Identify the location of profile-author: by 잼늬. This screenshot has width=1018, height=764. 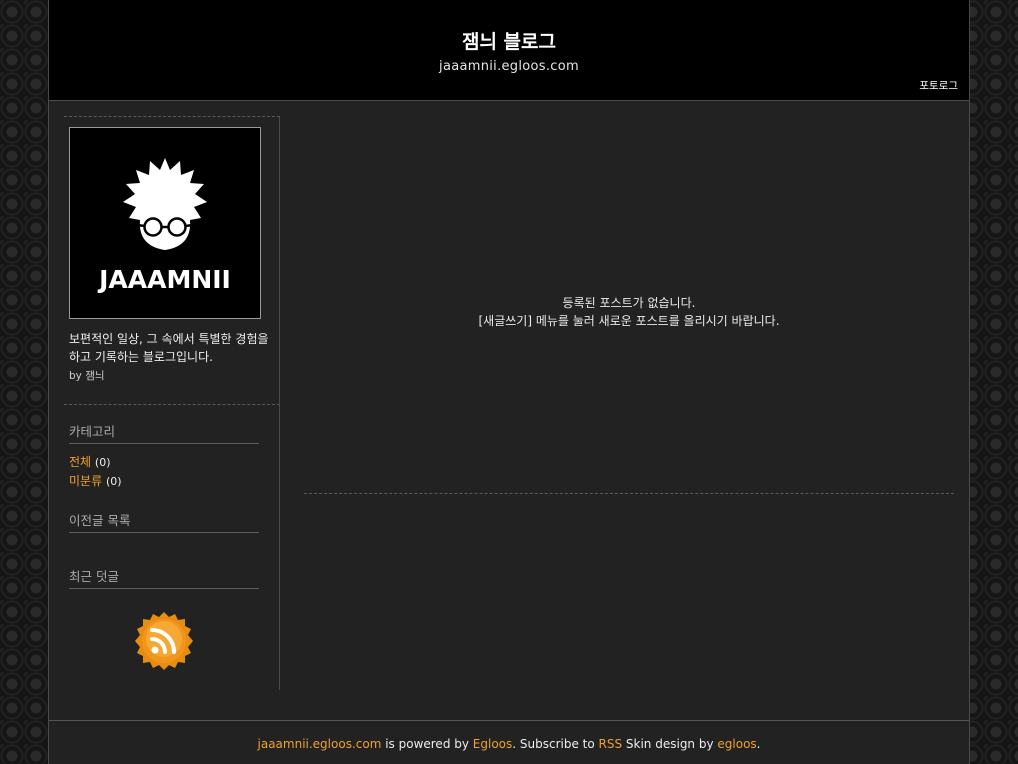
(87, 375).